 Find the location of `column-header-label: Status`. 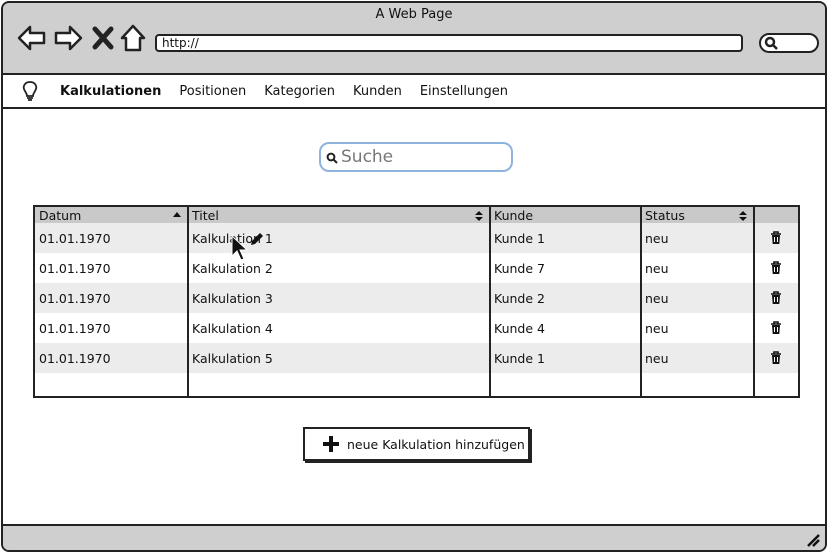

column-header-label: Status is located at coordinates (665, 215).